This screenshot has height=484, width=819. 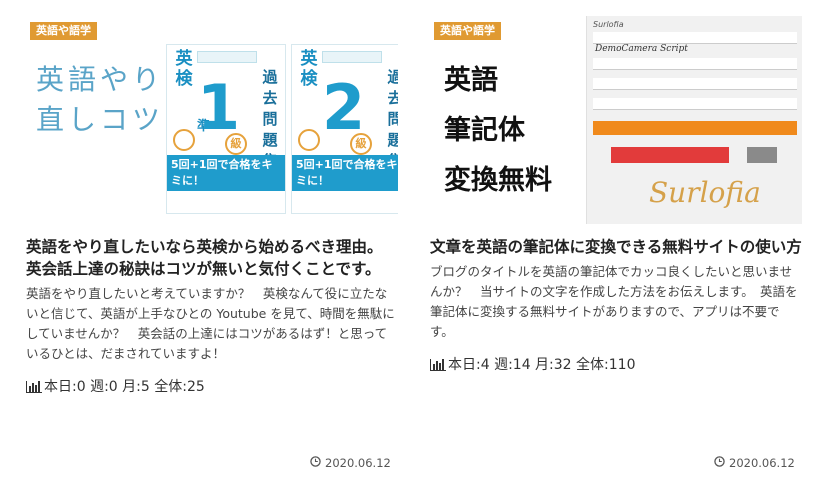 What do you see at coordinates (608, 24) in the screenshot?
I see `site-logo: Surlofia` at bounding box center [608, 24].